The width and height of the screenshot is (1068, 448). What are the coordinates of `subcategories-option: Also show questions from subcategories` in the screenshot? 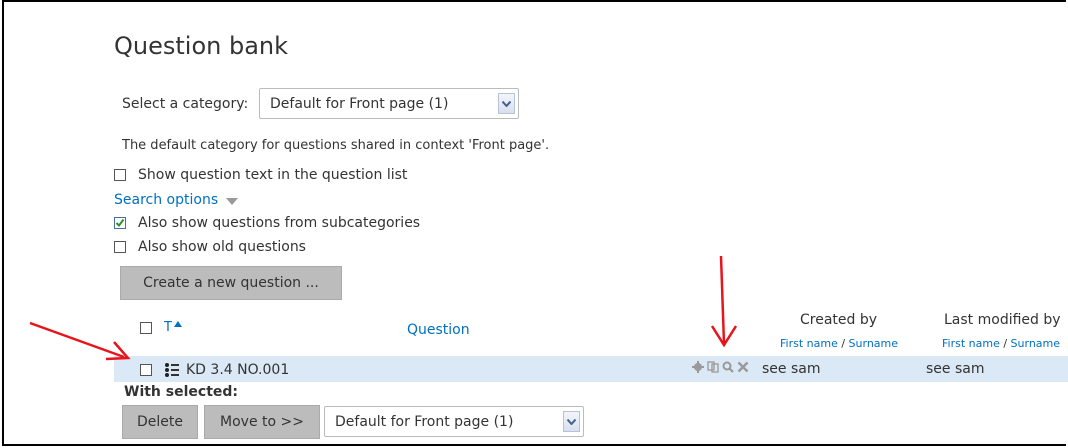 It's located at (267, 223).